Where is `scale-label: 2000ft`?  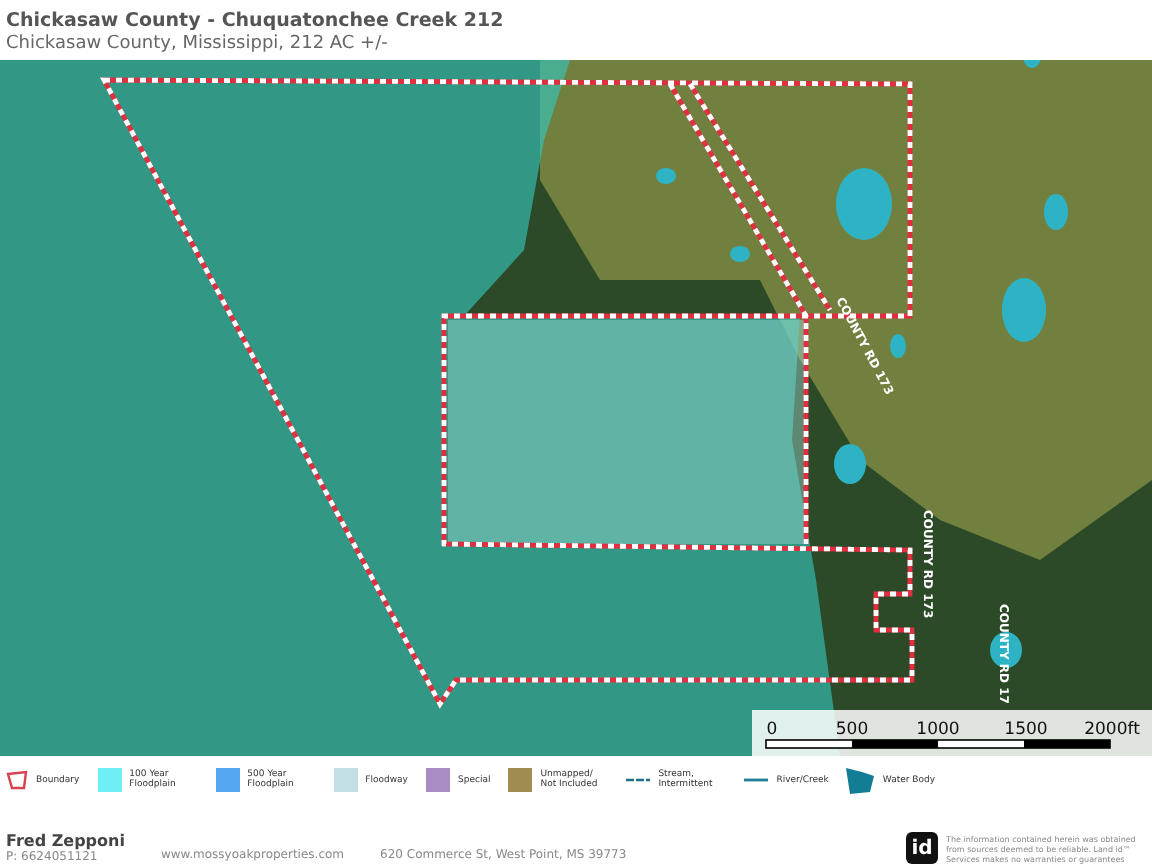 scale-label: 2000ft is located at coordinates (1112, 730).